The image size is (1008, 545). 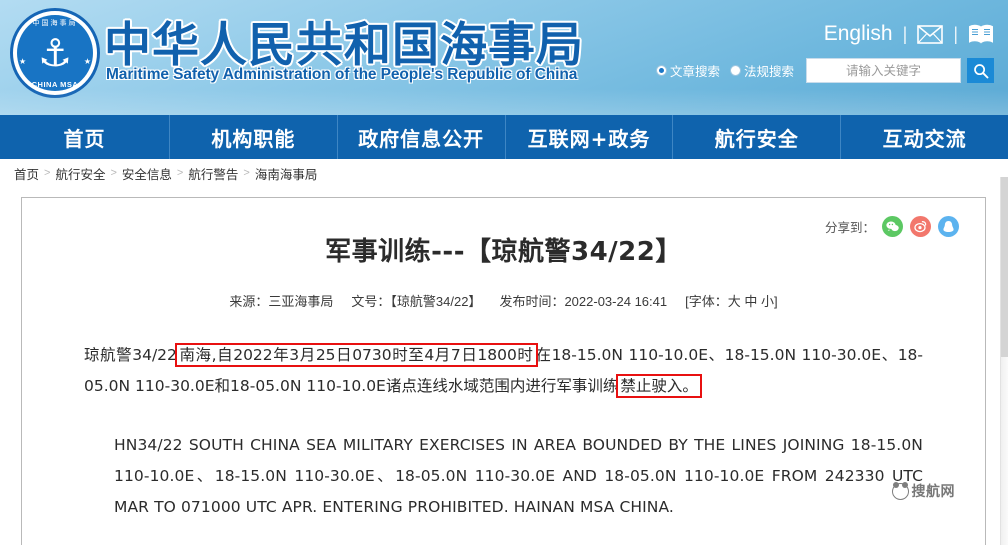 What do you see at coordinates (147, 173) in the screenshot?
I see `breadcrumb-item-safety-info: 安全信息` at bounding box center [147, 173].